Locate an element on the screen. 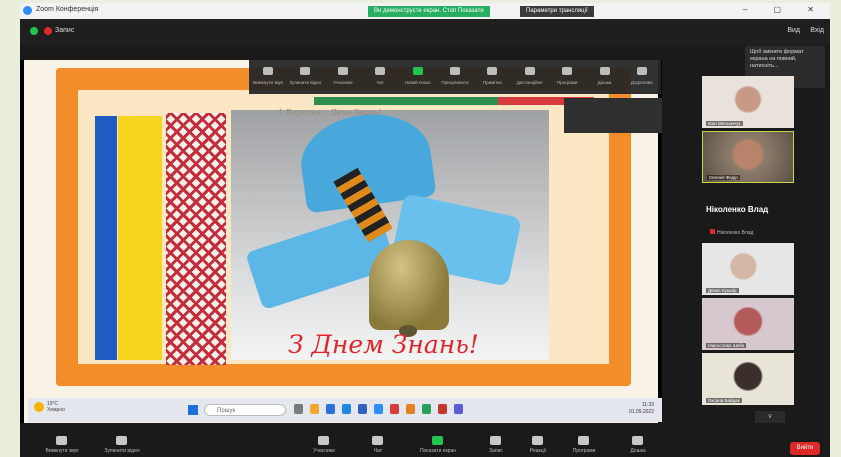  word-icon is located at coordinates (362, 409).